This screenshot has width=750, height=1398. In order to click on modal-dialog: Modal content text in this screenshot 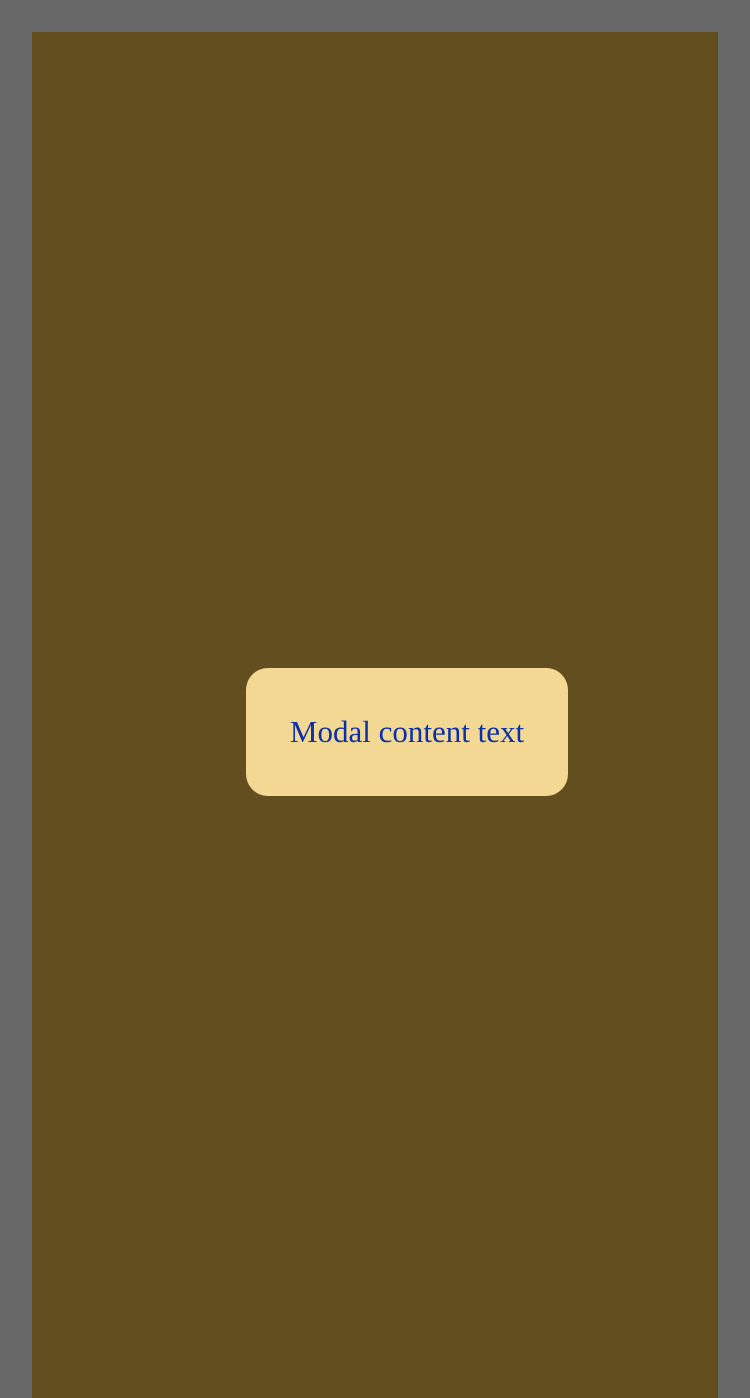, I will do `click(407, 732)`.